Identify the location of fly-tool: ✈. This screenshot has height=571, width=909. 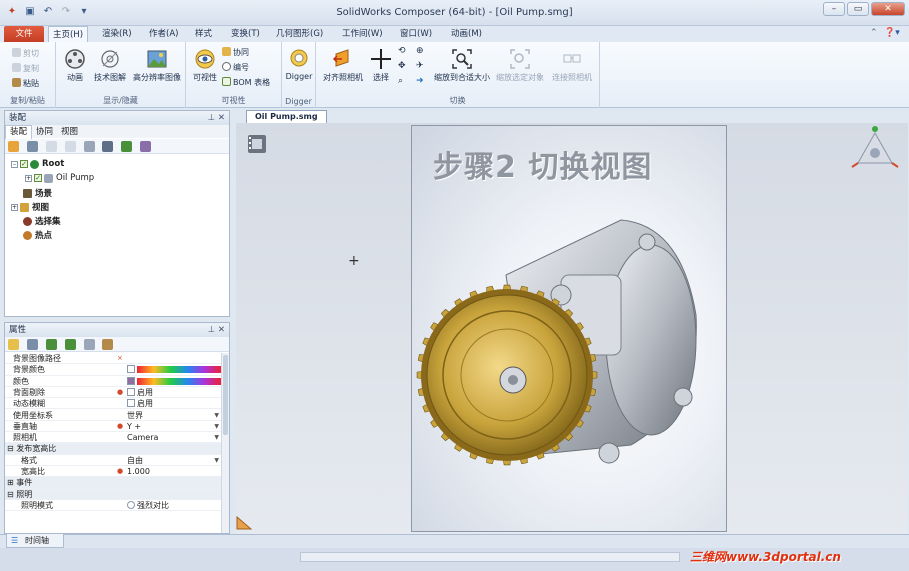
(420, 66).